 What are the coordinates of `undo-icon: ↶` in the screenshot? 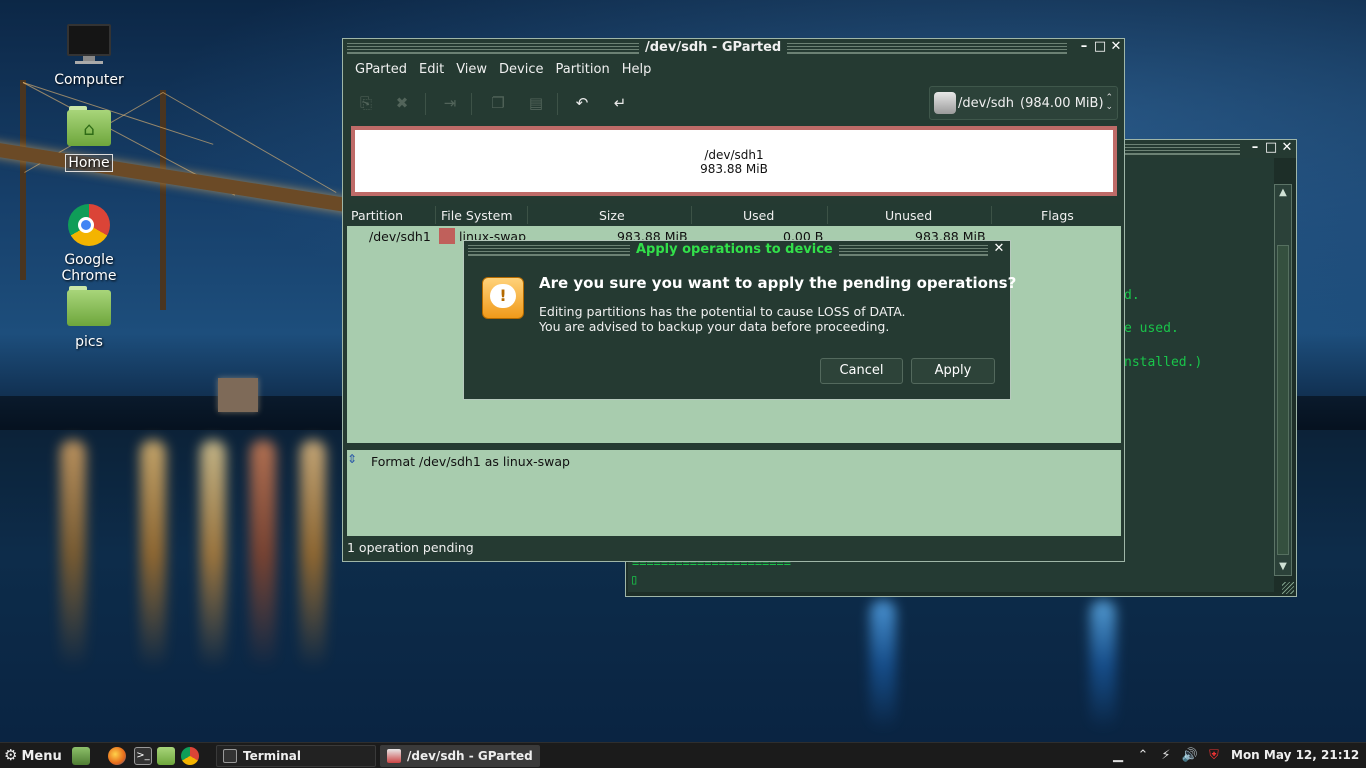 It's located at (582, 103).